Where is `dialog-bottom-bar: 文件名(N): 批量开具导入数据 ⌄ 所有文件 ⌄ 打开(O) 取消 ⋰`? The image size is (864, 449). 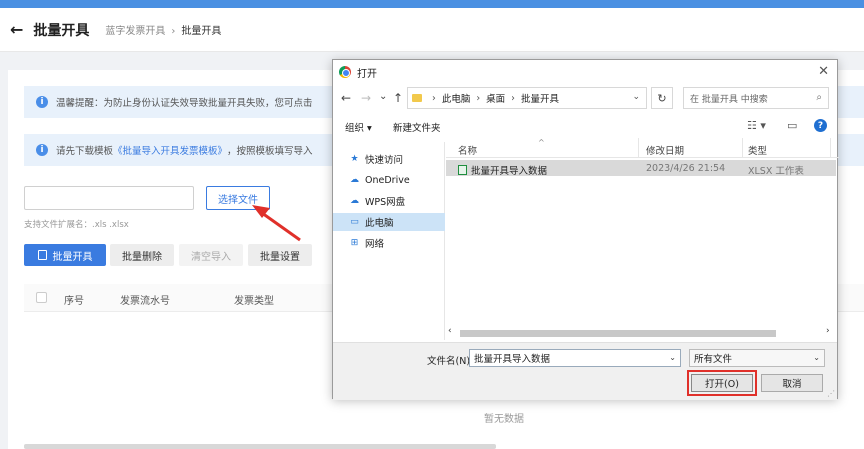
dialog-bottom-bar: 文件名(N): 批量开具导入数据 ⌄ 所有文件 ⌄ 打开(O) 取消 ⋰ is located at coordinates (585, 371).